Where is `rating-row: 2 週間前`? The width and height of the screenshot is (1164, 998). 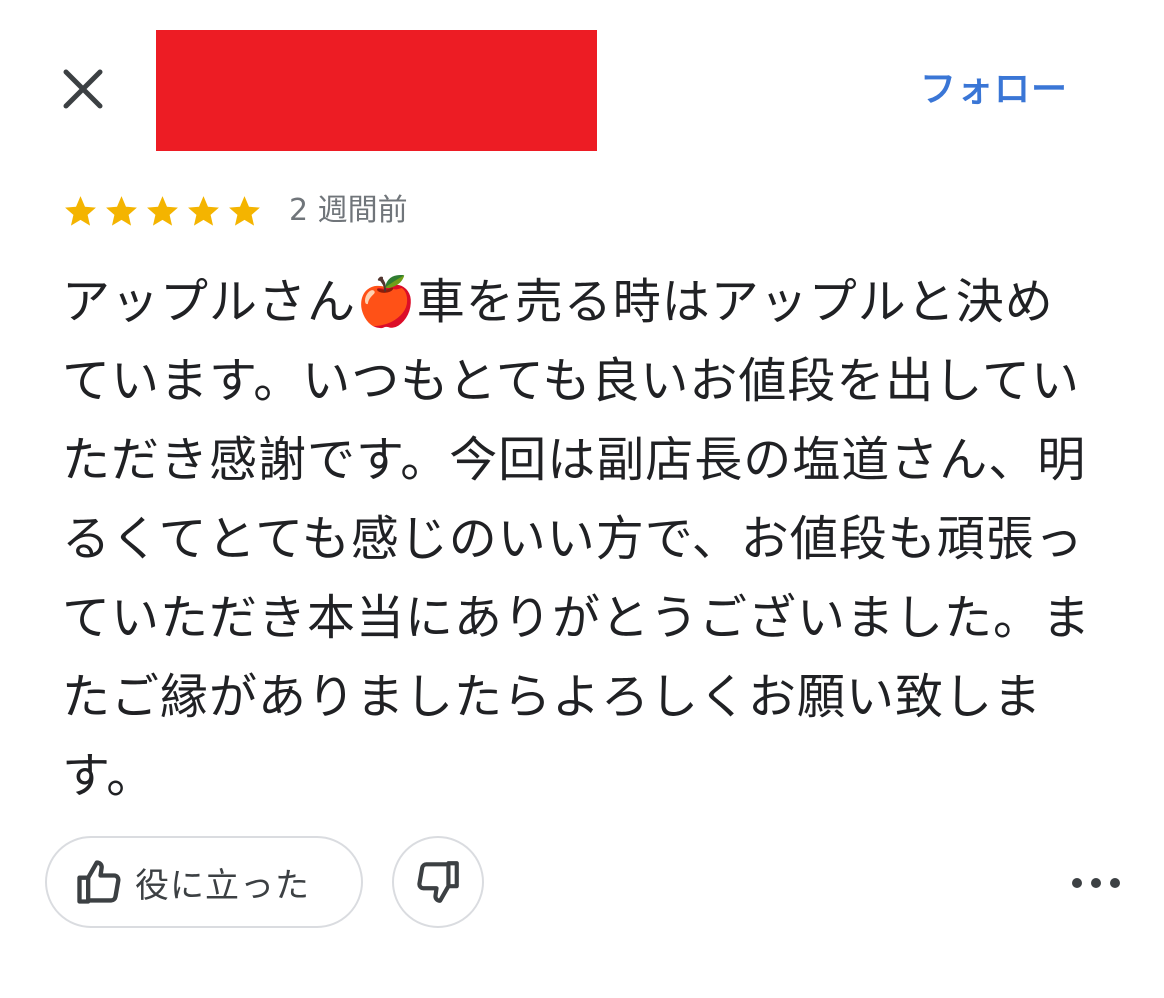 rating-row: 2 週間前 is located at coordinates (235, 211).